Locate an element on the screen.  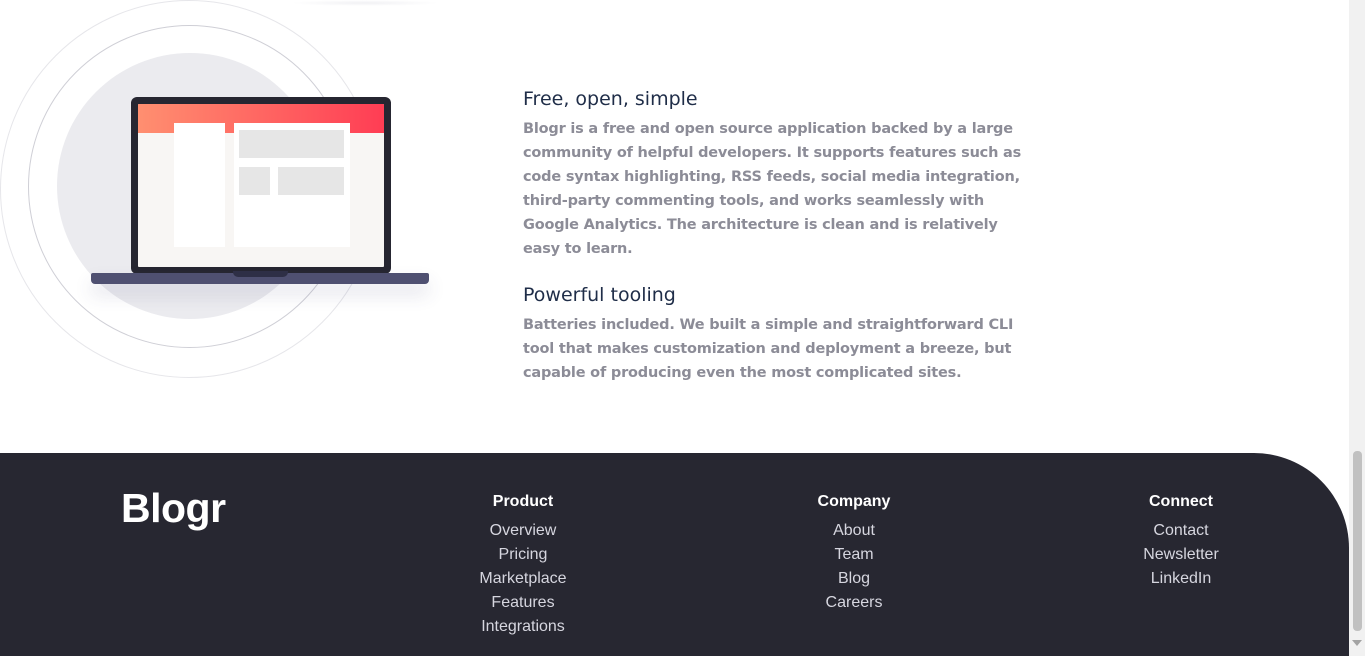
footer-logo: Blogr is located at coordinates (173, 508).